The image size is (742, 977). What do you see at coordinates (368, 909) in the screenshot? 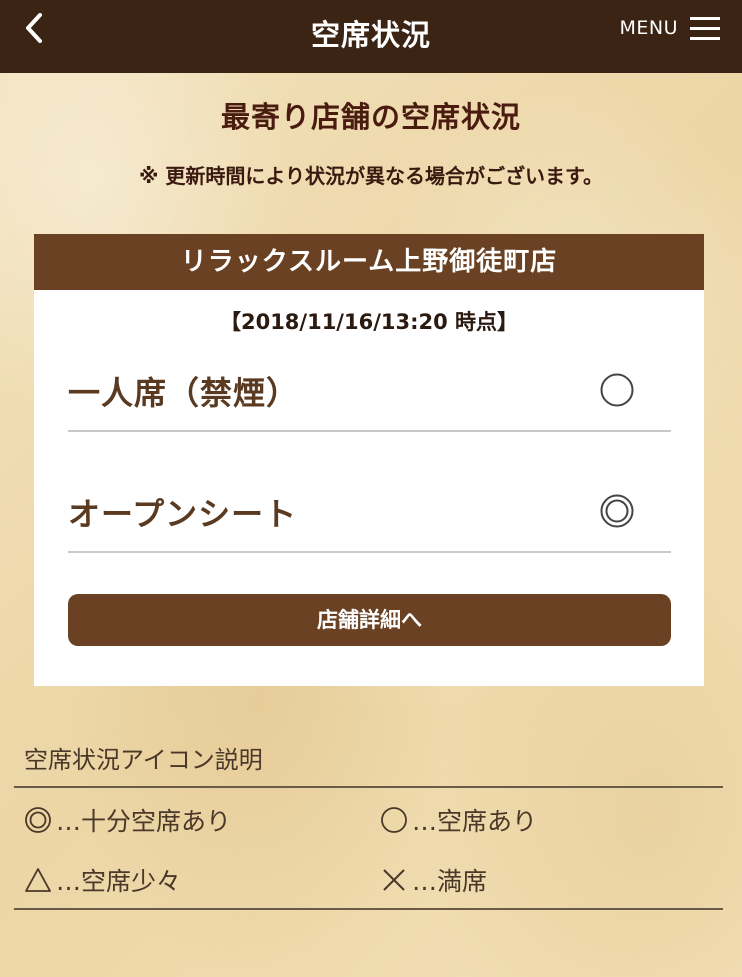
I see `legend-divider-bottom` at bounding box center [368, 909].